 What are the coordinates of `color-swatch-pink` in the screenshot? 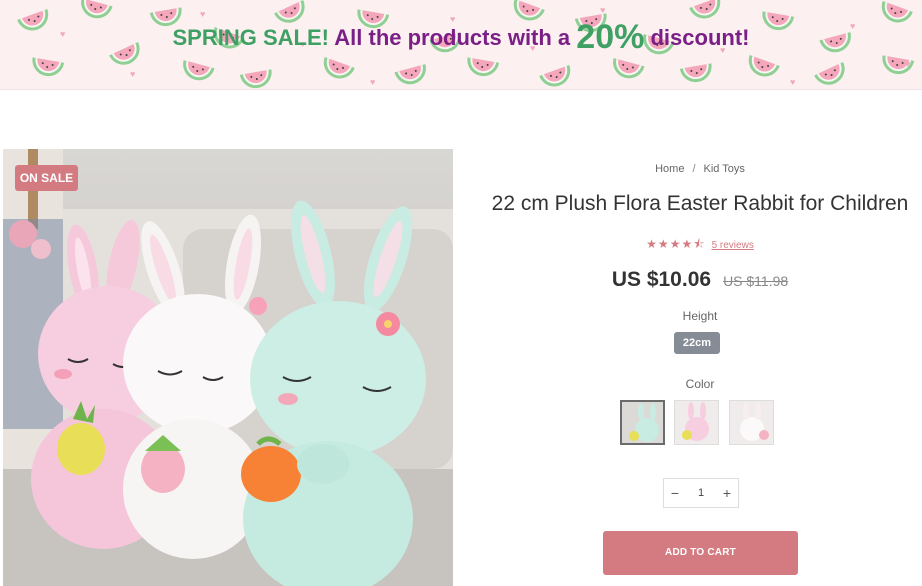 It's located at (696, 422).